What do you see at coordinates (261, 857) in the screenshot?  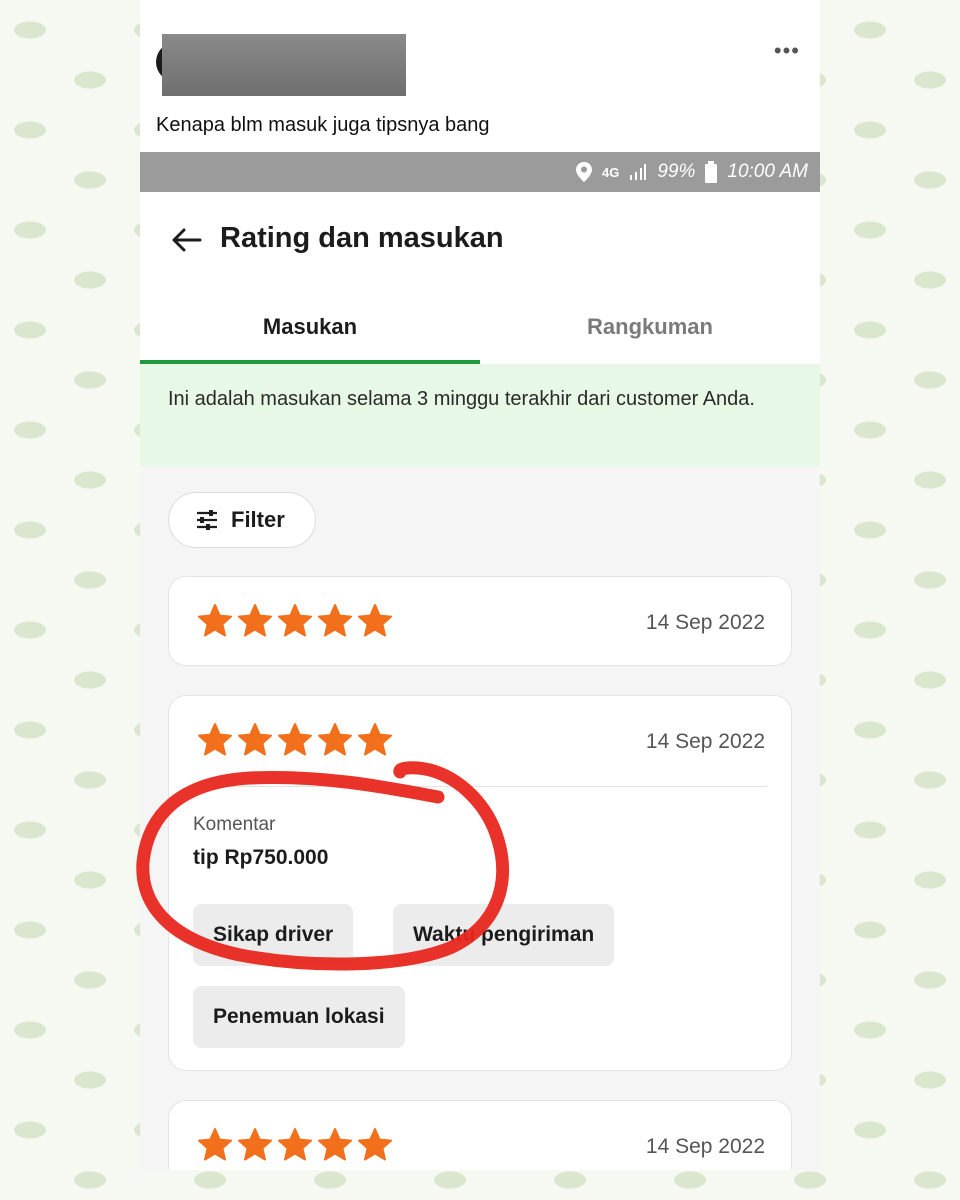 I see `comment-text: tip Rp750.000` at bounding box center [261, 857].